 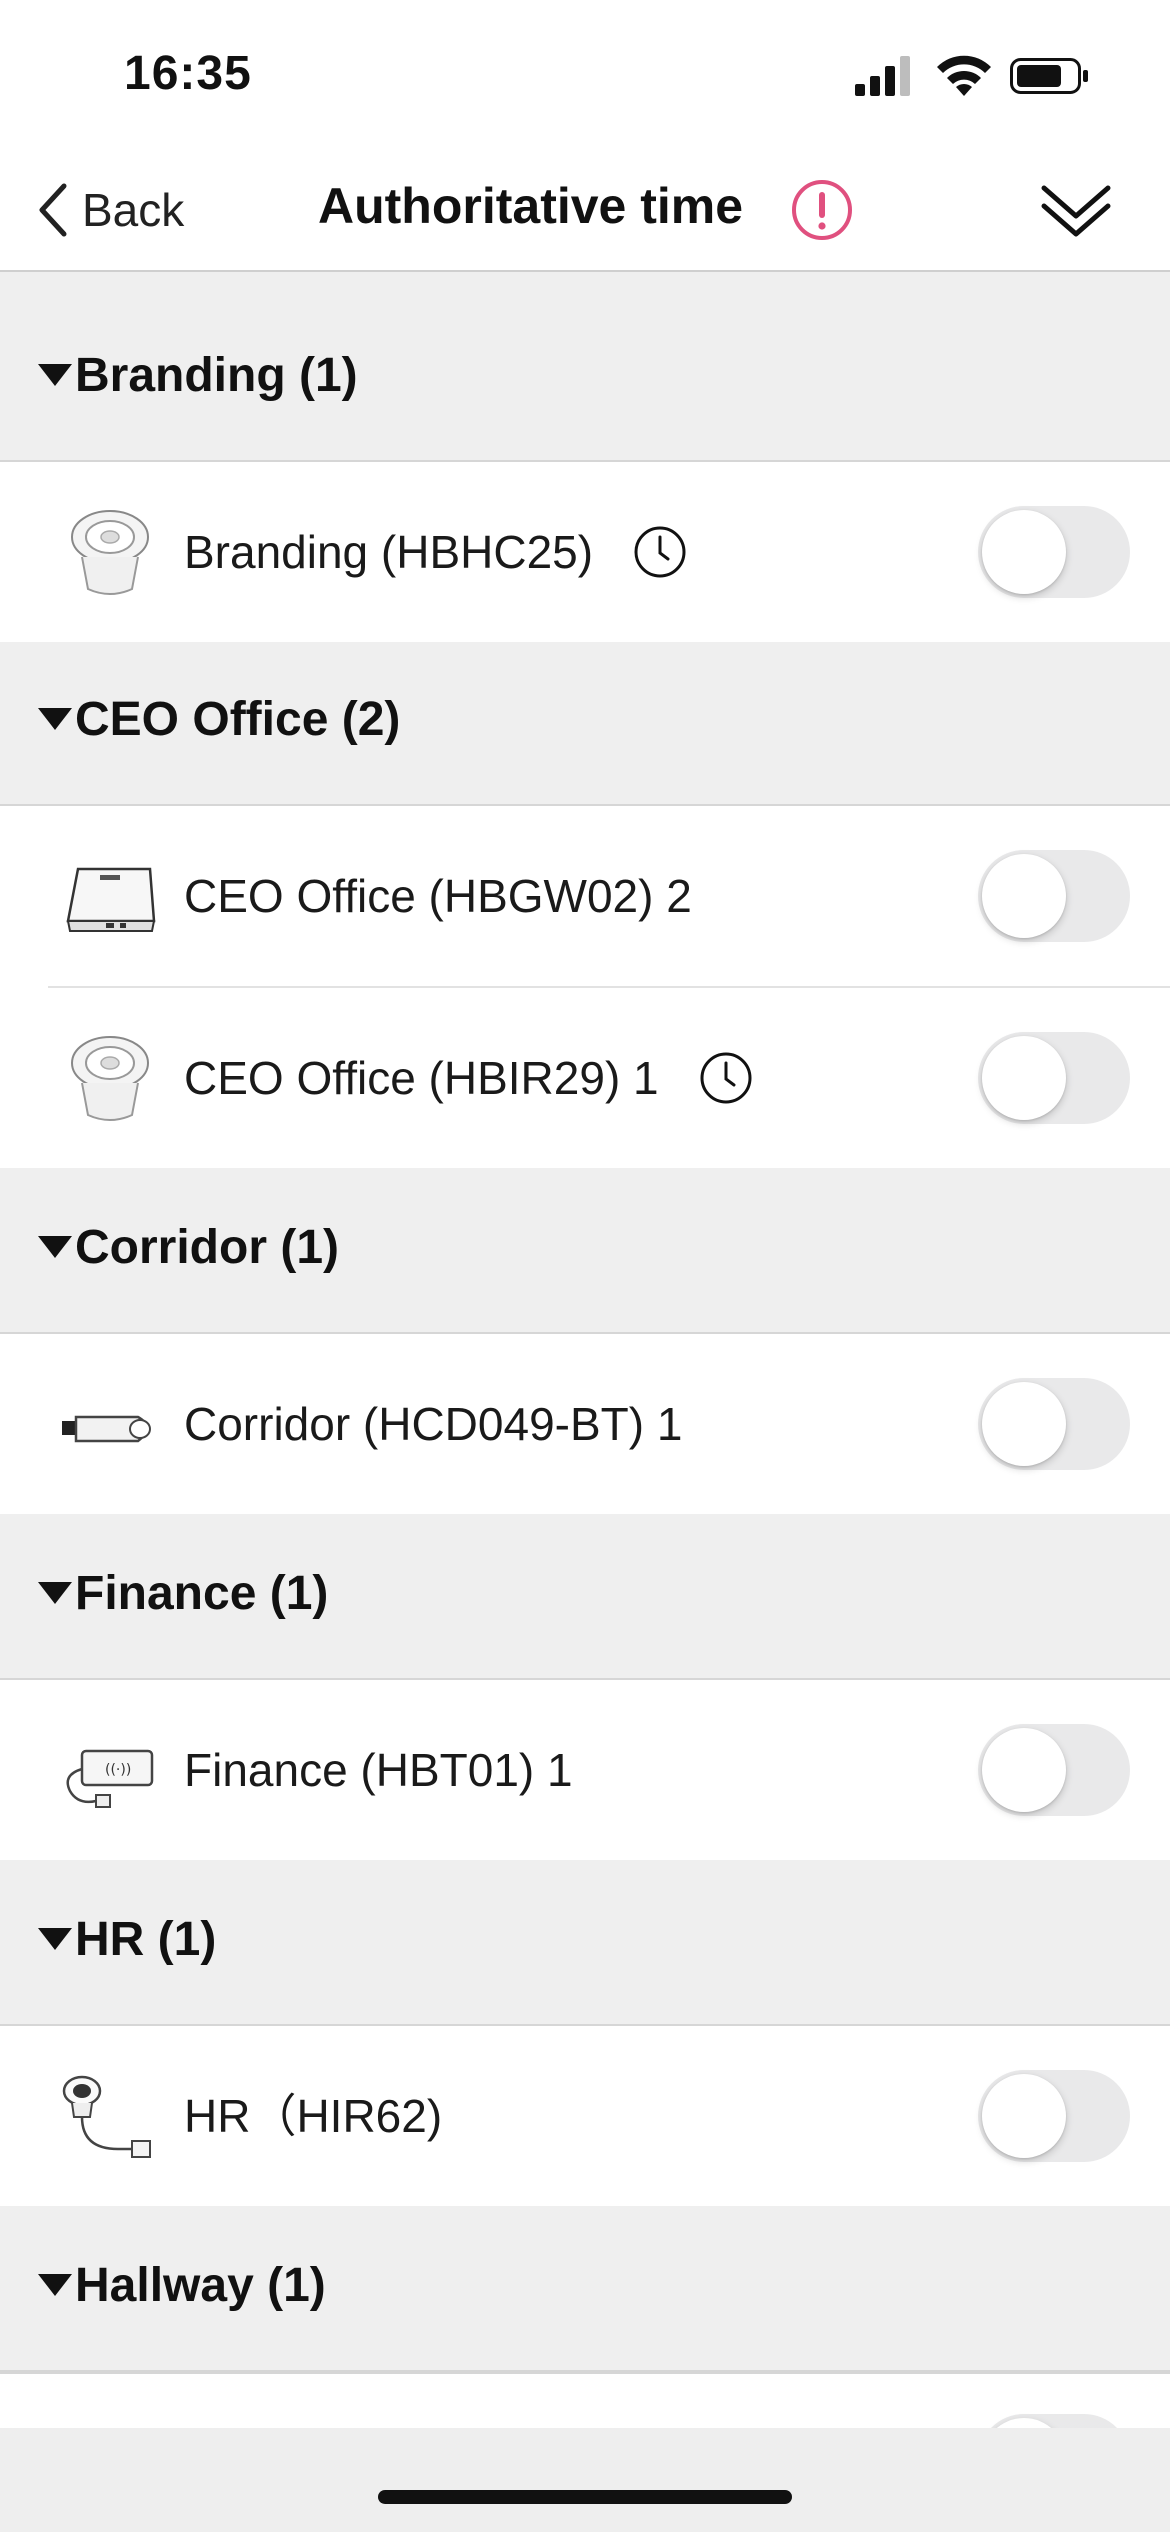 What do you see at coordinates (202, 1593) in the screenshot?
I see `group-label: Finance (1)` at bounding box center [202, 1593].